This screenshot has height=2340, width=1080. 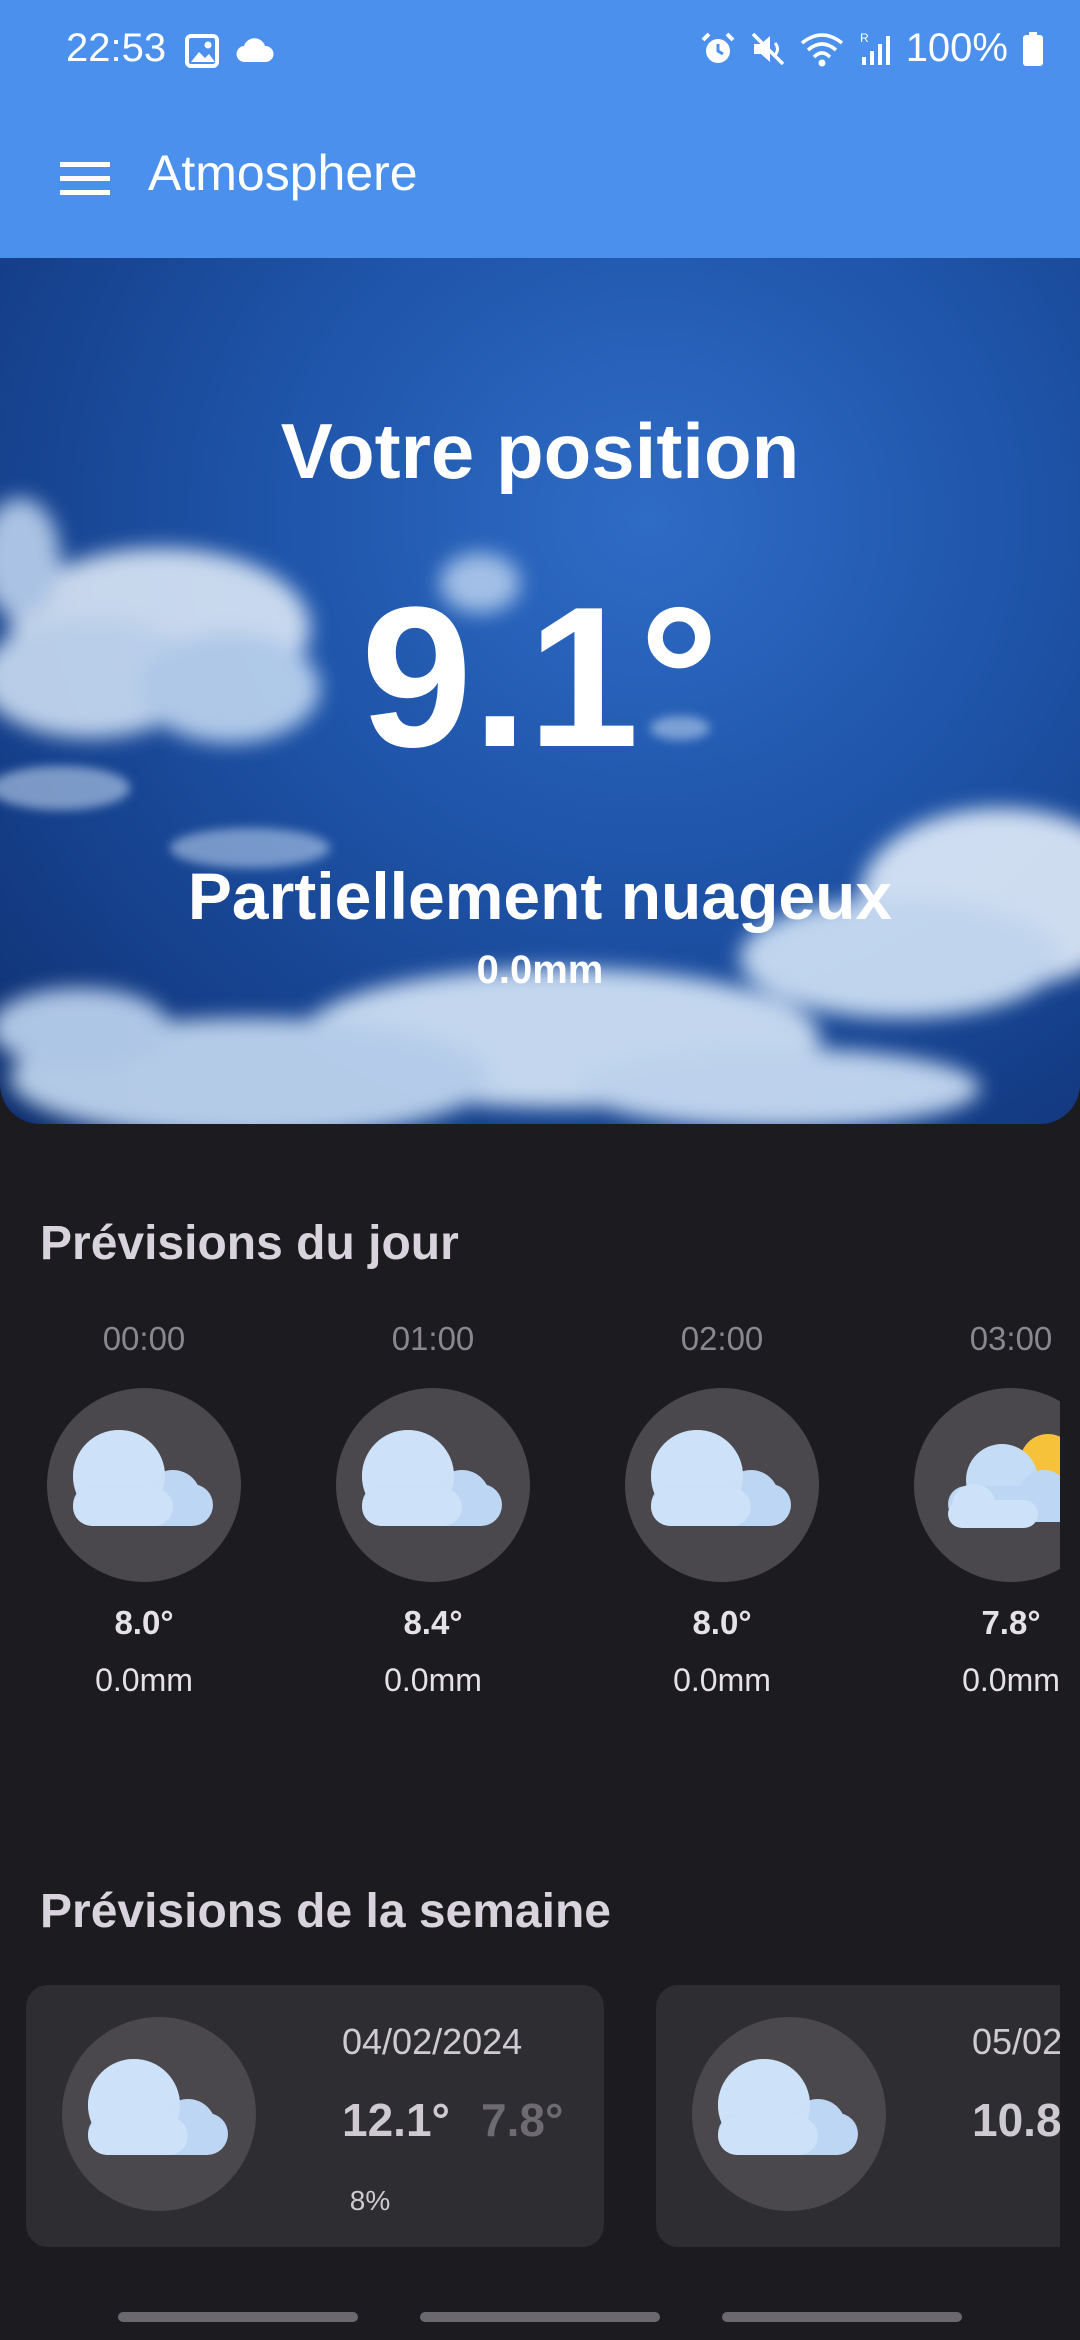 I want to click on top-app-area: 22:53 R 100% Atmosphere, so click(x=540, y=129).